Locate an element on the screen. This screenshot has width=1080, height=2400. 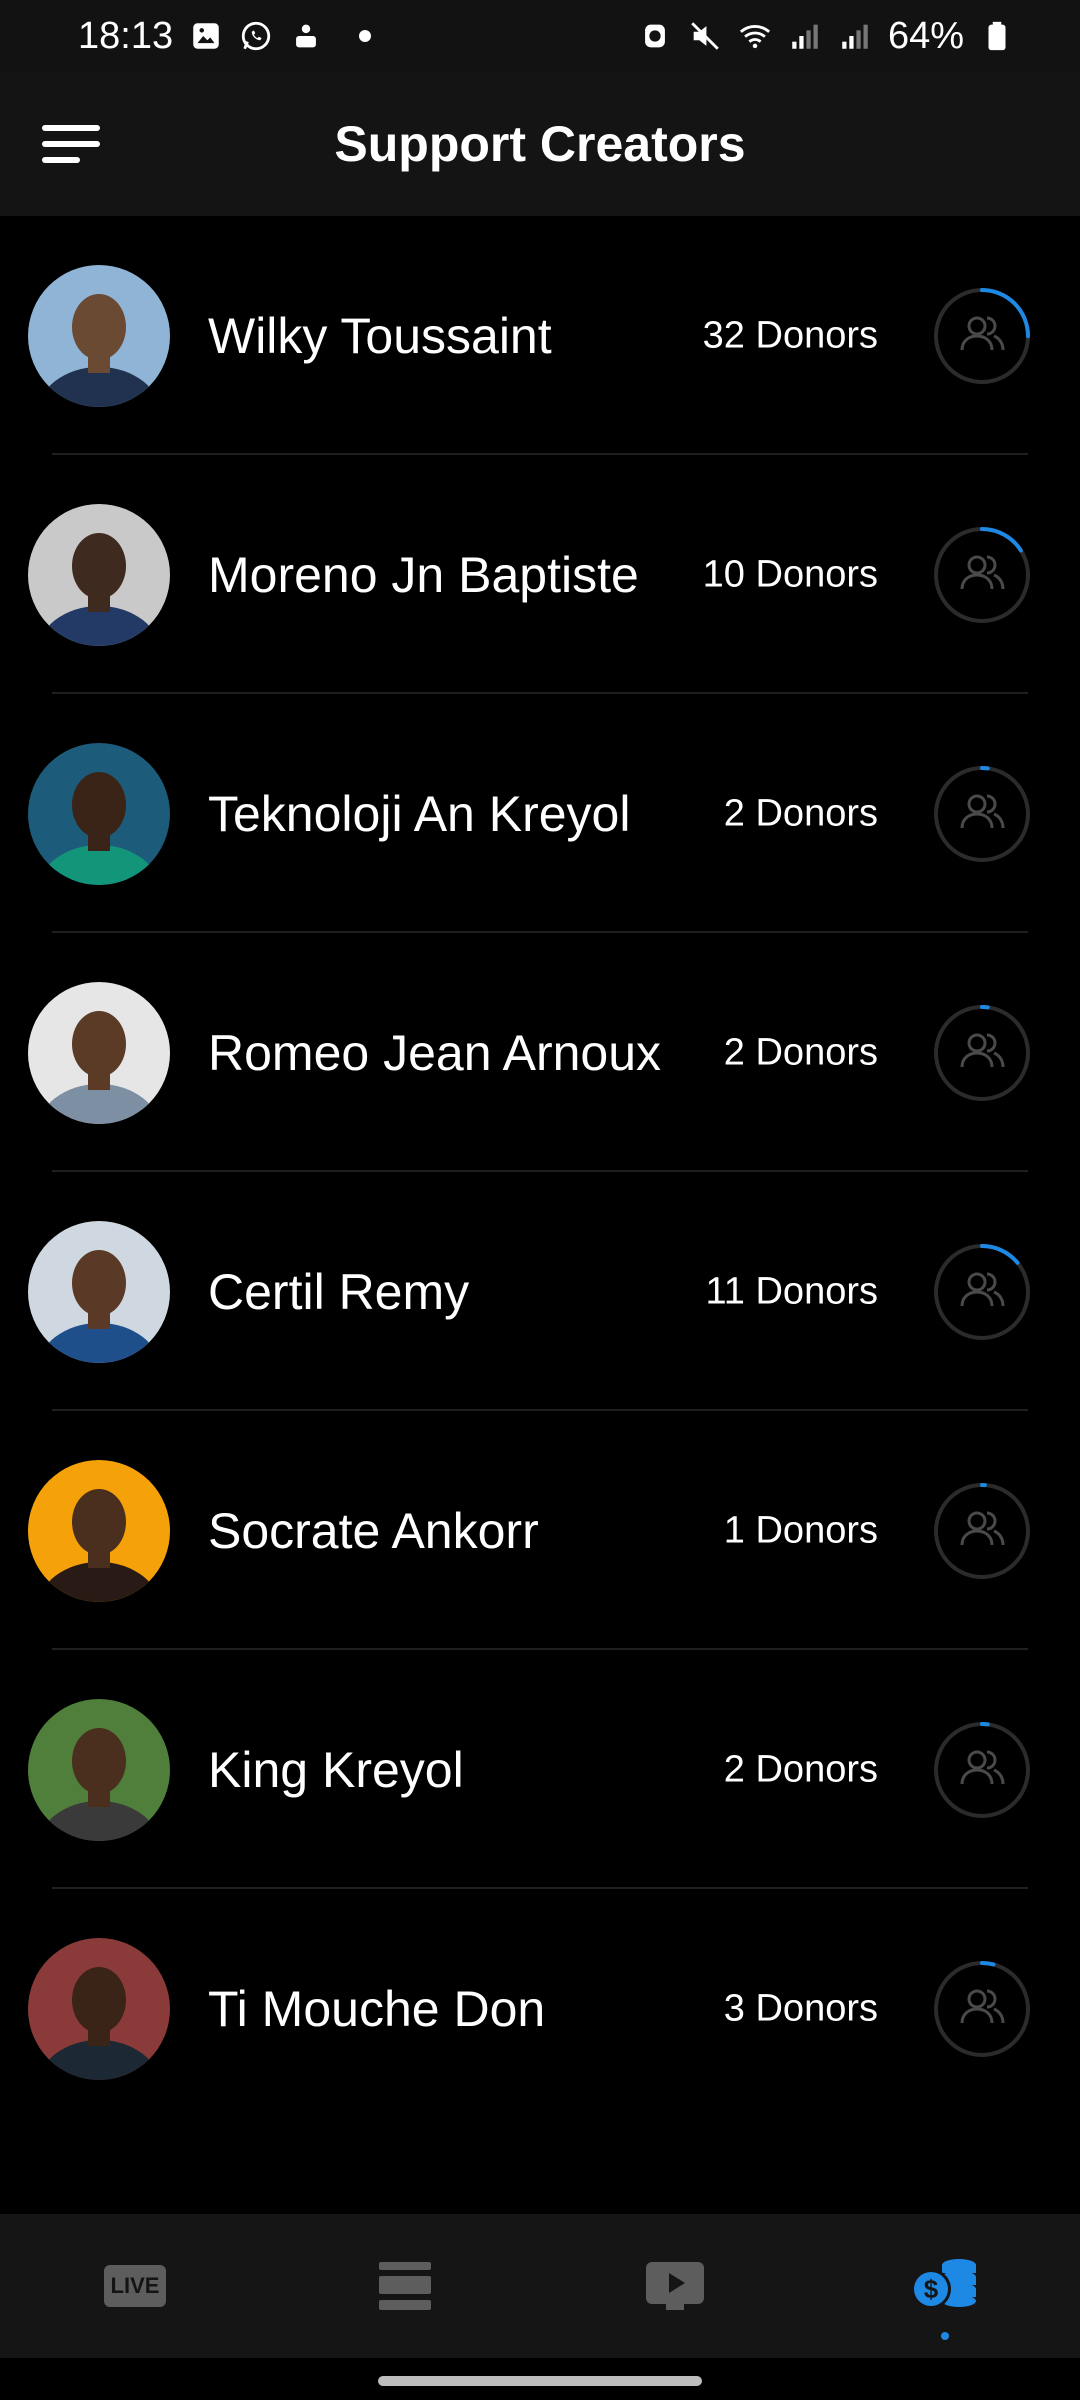
creator-name: Socrate Ankorr is located at coordinates (373, 1530).